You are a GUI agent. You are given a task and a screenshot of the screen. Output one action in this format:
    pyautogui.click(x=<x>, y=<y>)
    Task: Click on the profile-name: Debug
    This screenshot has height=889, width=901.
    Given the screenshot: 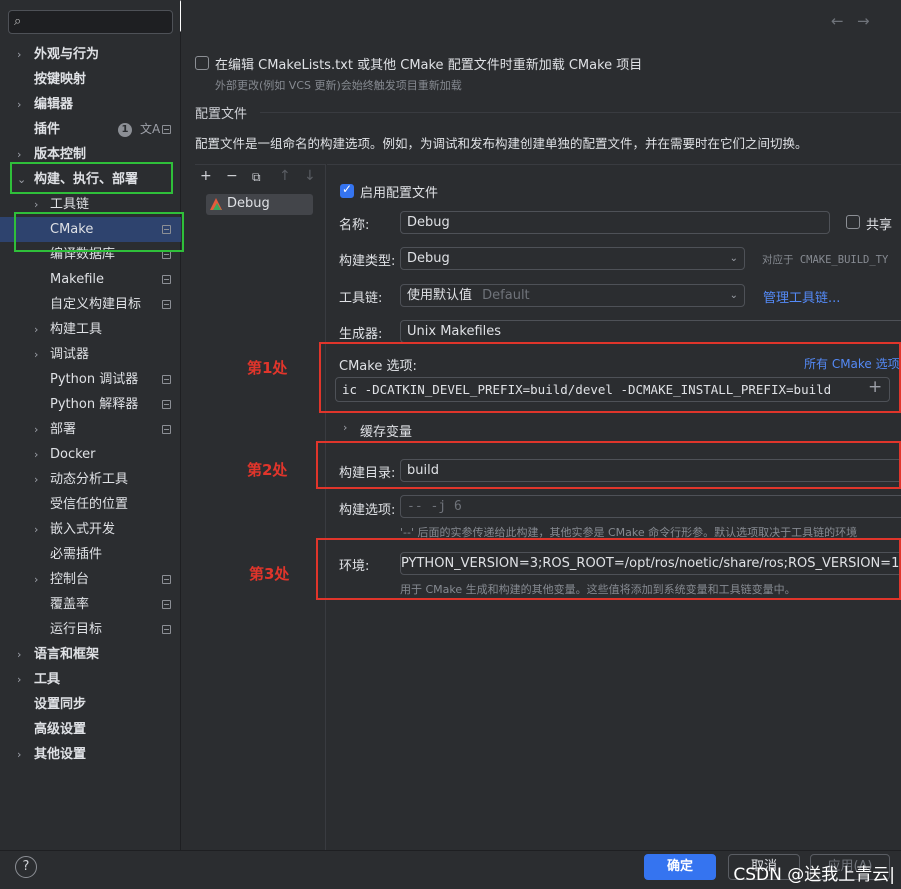 What is the action you would take?
    pyautogui.click(x=248, y=203)
    